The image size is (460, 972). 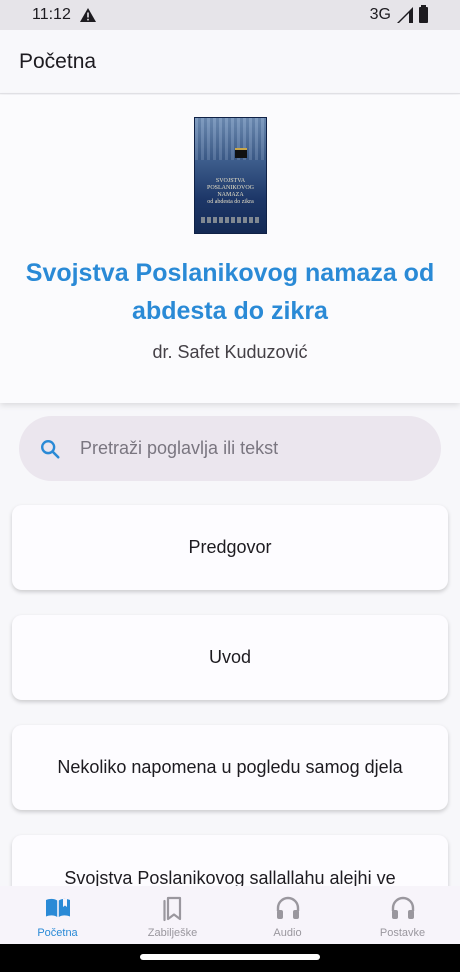 I want to click on cover-footer, so click(x=230, y=220).